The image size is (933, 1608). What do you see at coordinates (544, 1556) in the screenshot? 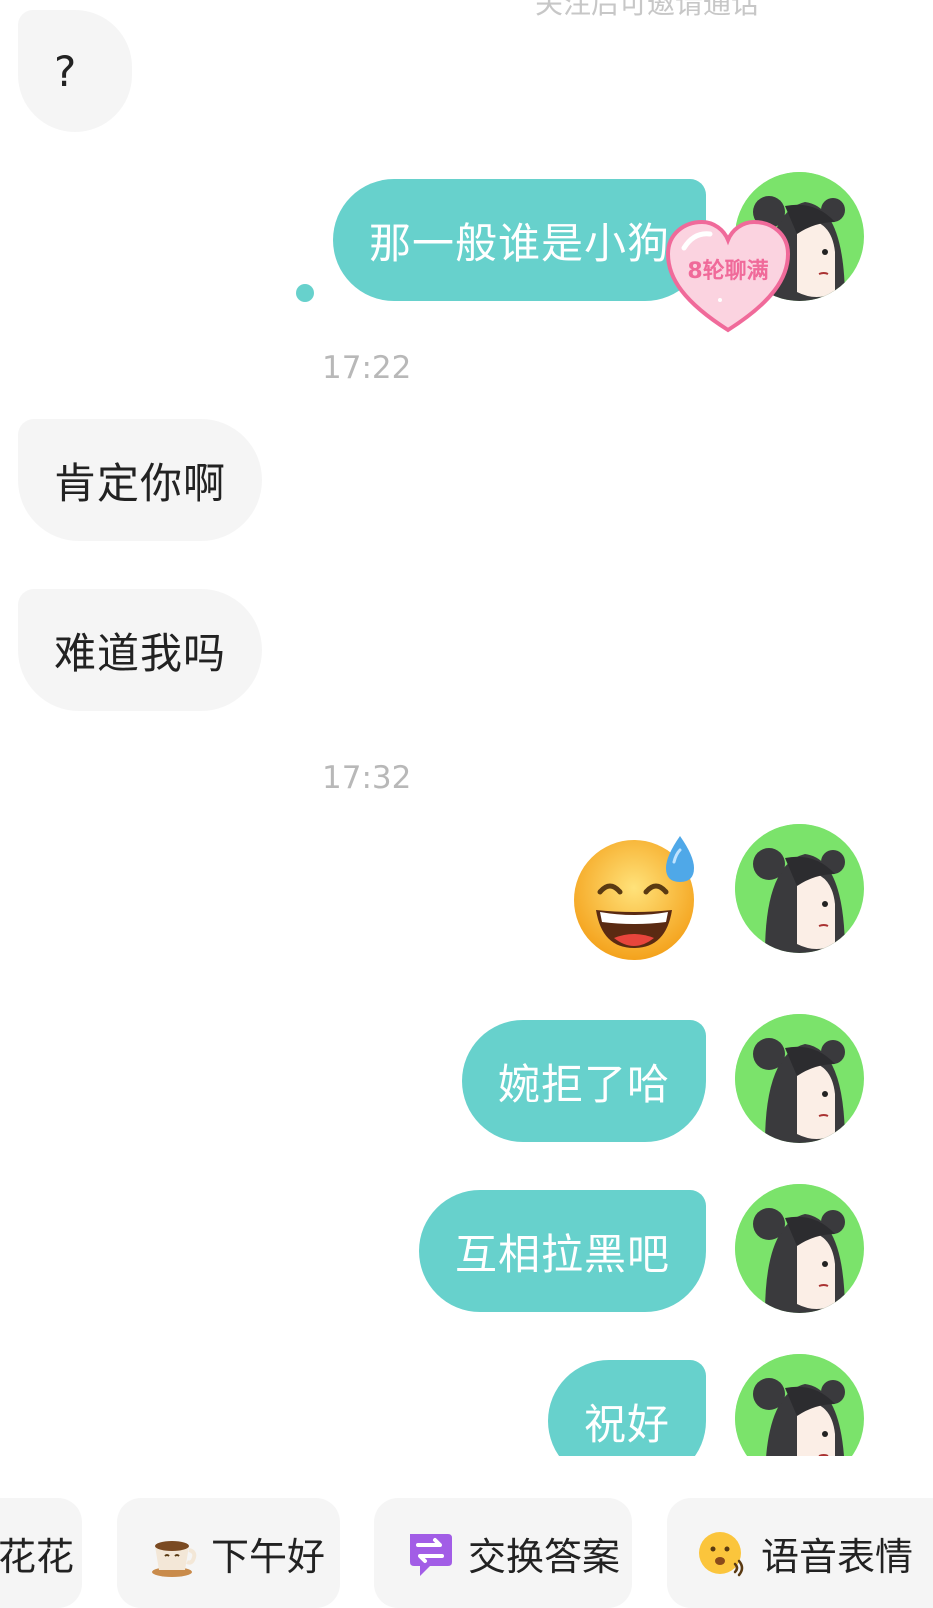
I see `quick-reply-label: 交换答案` at bounding box center [544, 1556].